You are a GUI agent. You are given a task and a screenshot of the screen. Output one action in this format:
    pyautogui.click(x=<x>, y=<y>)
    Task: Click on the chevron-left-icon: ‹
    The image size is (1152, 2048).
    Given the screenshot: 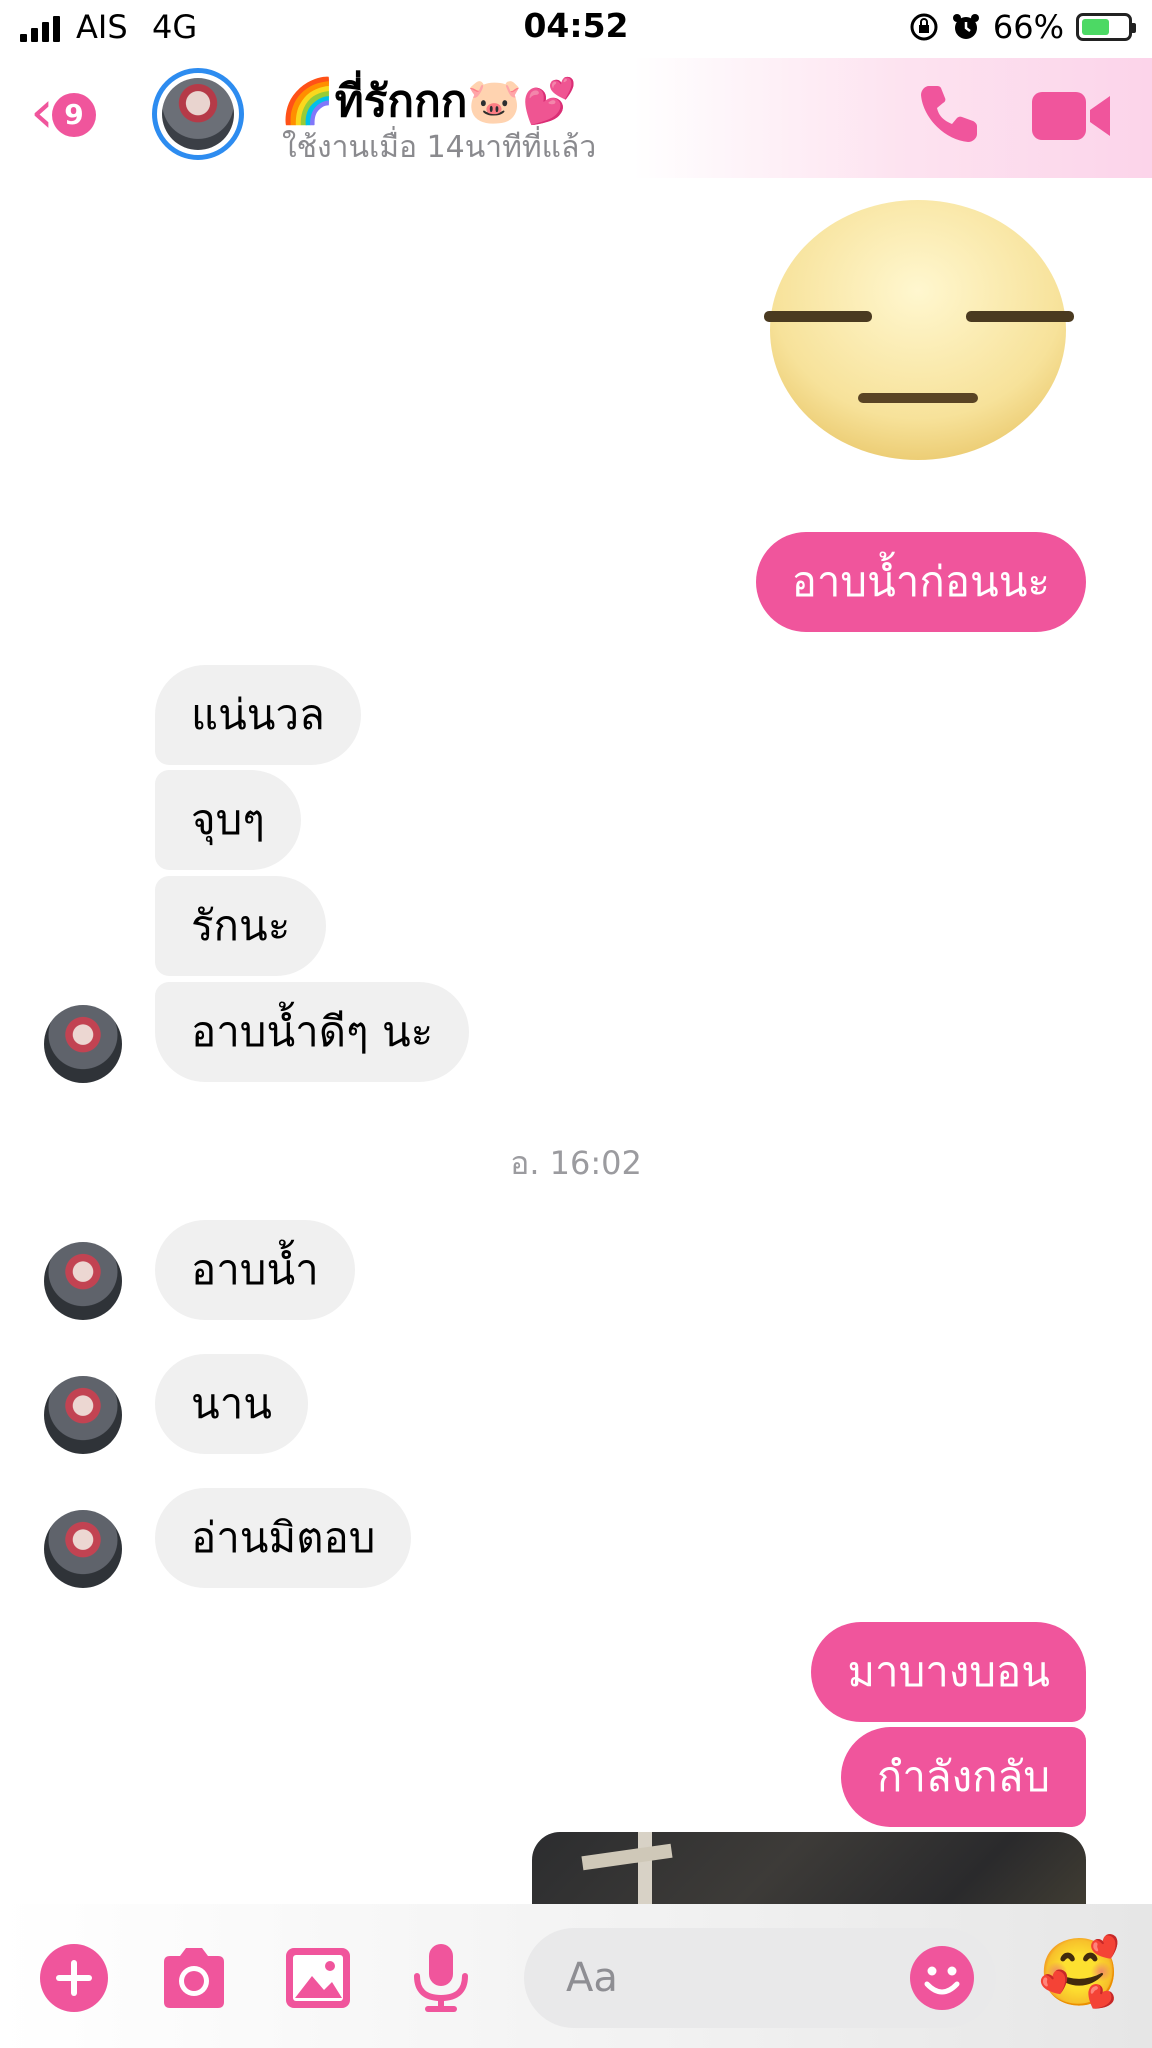 What is the action you would take?
    pyautogui.click(x=42, y=112)
    